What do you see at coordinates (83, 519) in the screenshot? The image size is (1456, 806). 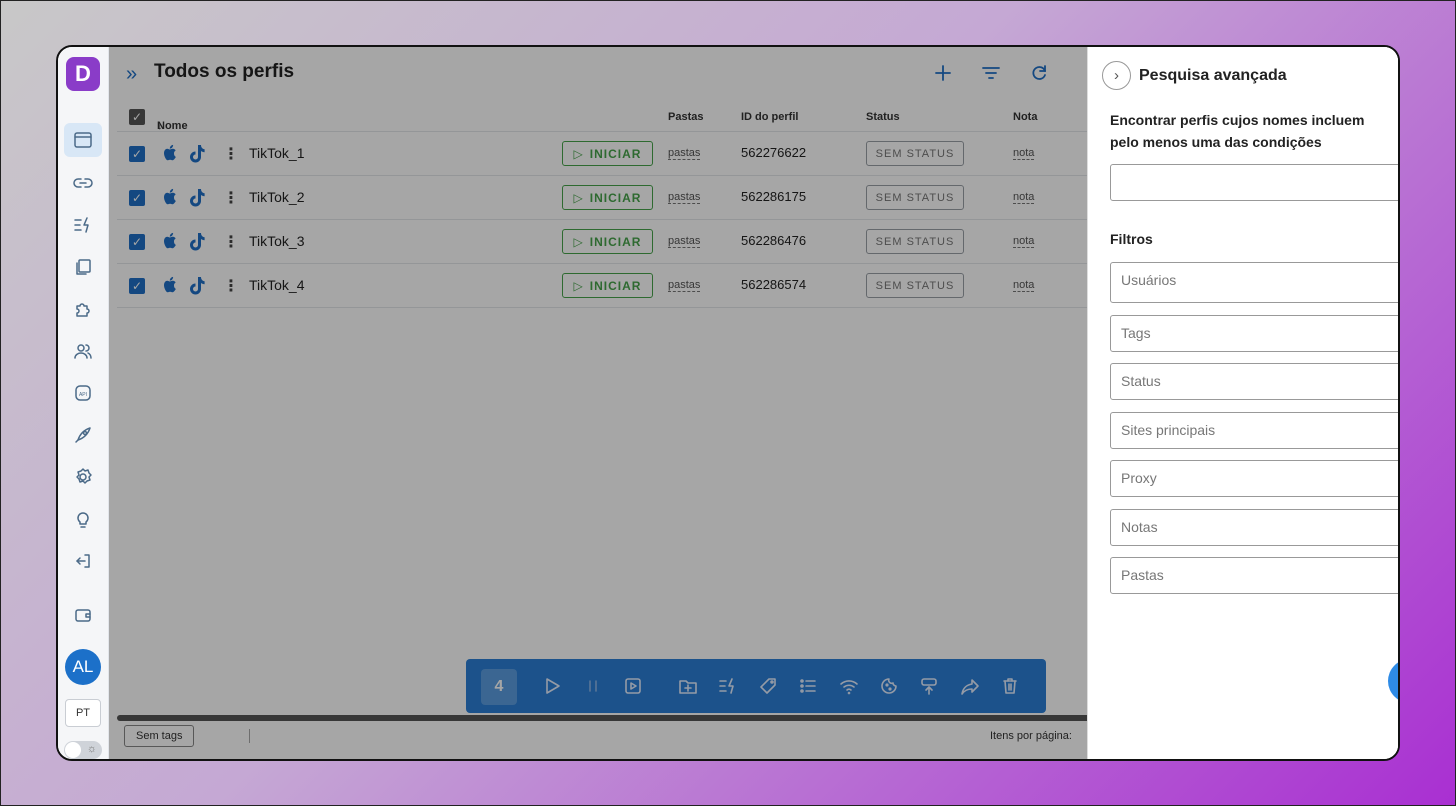 I see `lightbulb-icon` at bounding box center [83, 519].